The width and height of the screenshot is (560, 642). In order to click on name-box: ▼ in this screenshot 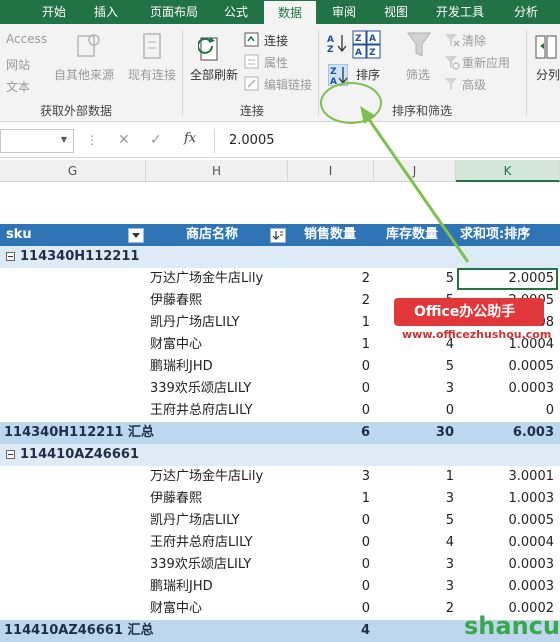, I will do `click(37, 141)`.